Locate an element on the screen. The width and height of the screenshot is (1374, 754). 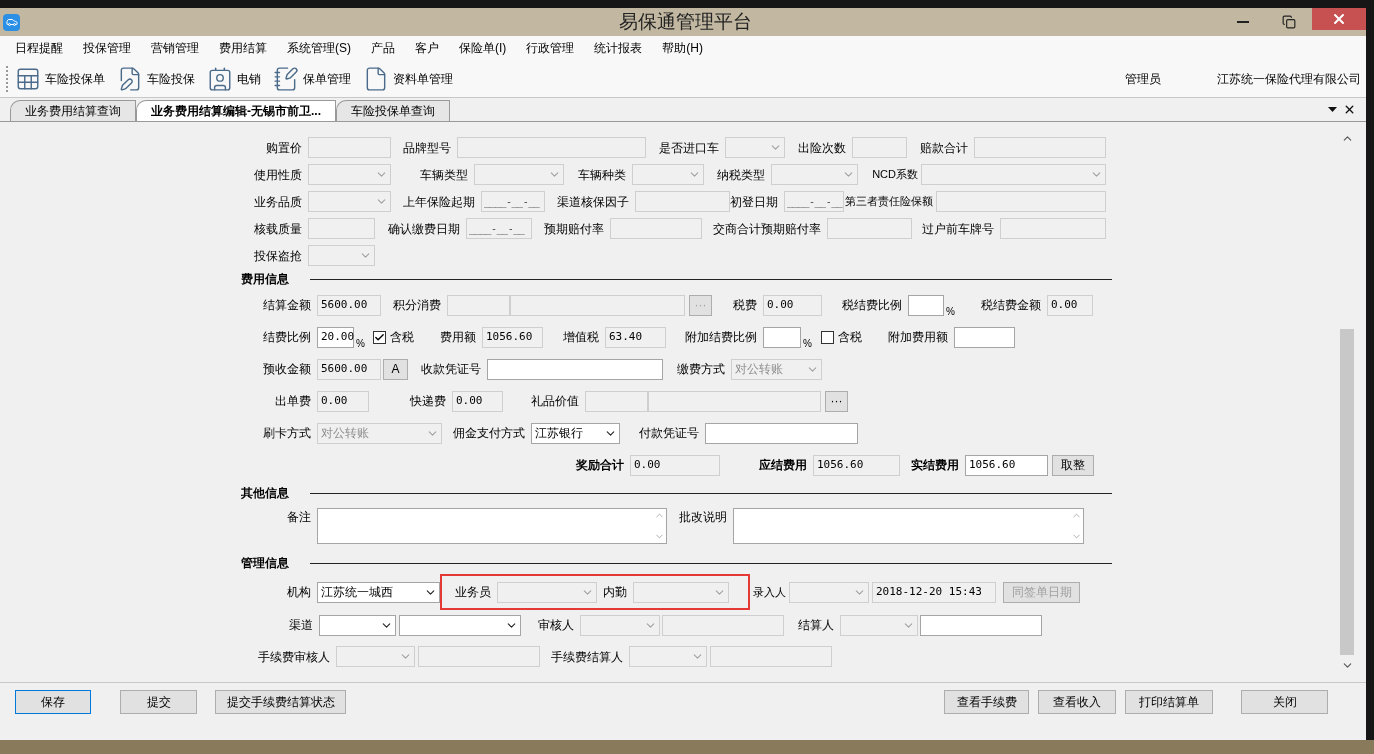
field-label: 车辆类型 is located at coordinates (444, 175).